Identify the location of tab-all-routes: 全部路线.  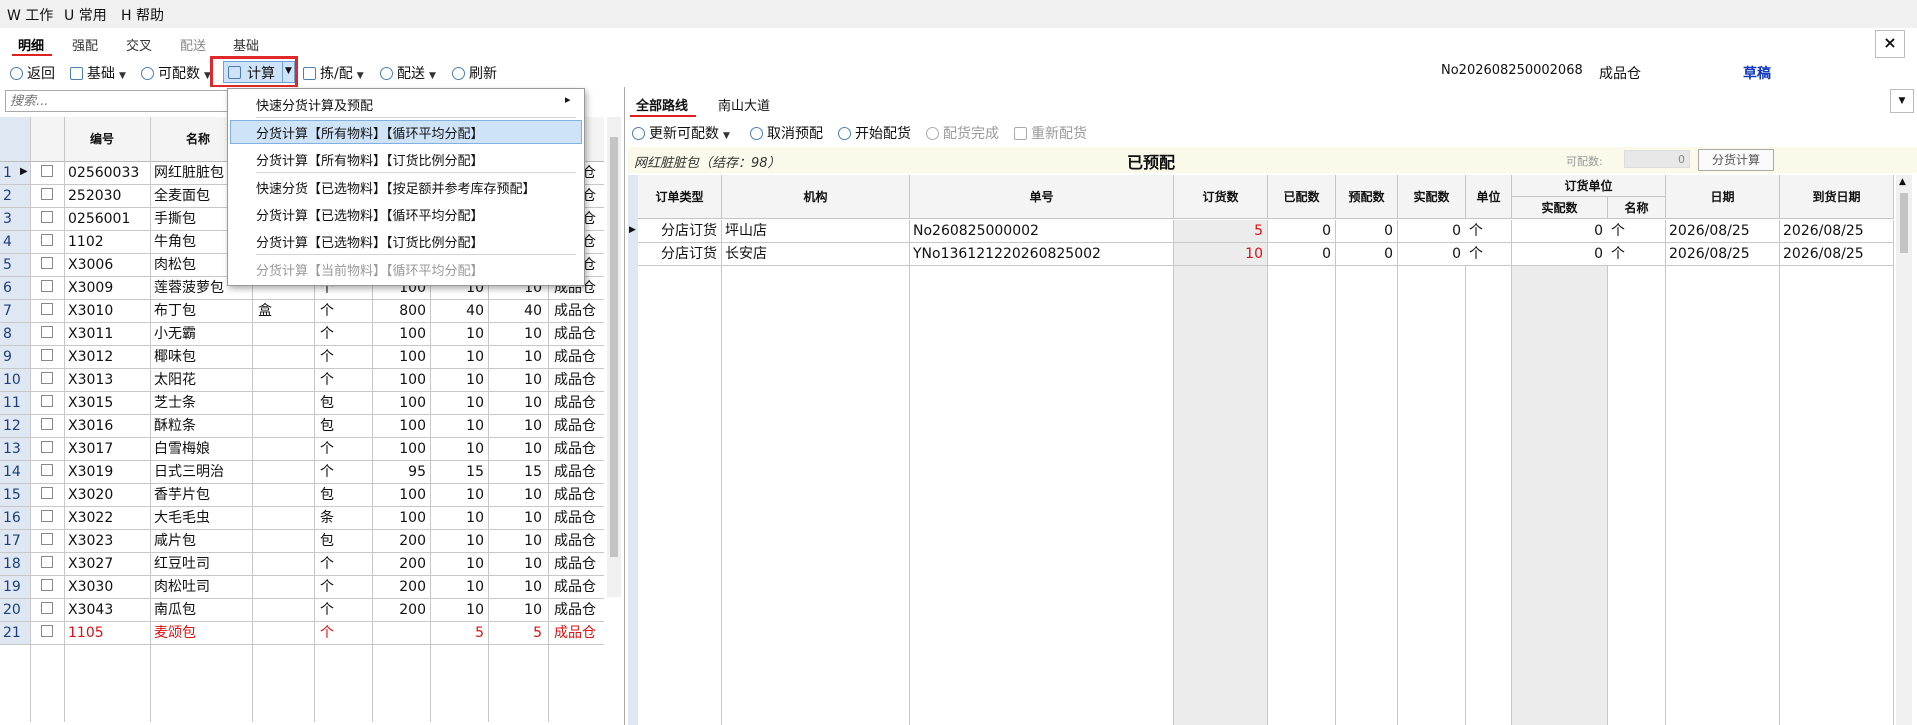
(662, 104).